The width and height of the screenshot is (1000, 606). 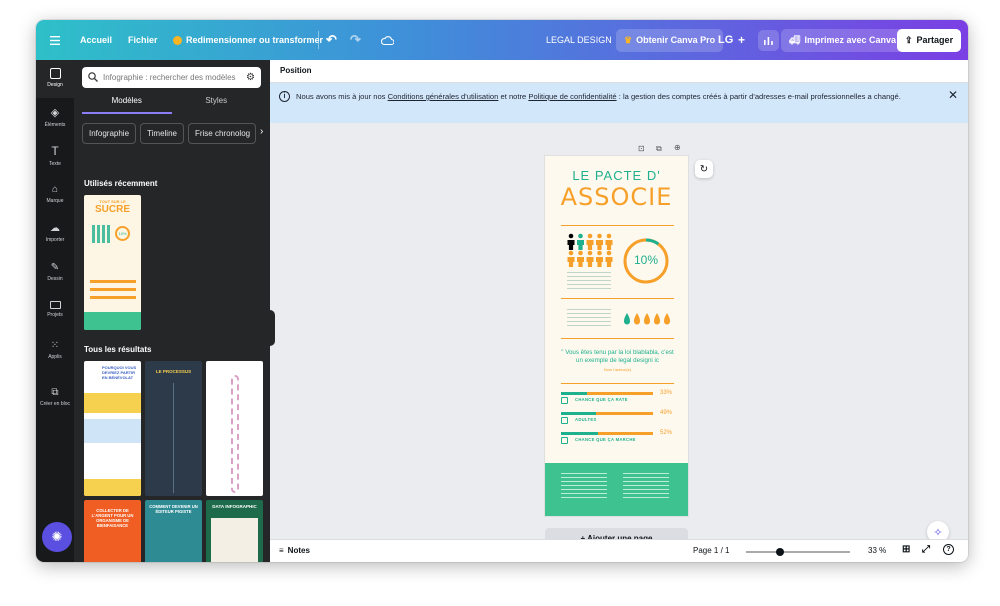 I want to click on notes-button: ≡ Notes, so click(x=294, y=550).